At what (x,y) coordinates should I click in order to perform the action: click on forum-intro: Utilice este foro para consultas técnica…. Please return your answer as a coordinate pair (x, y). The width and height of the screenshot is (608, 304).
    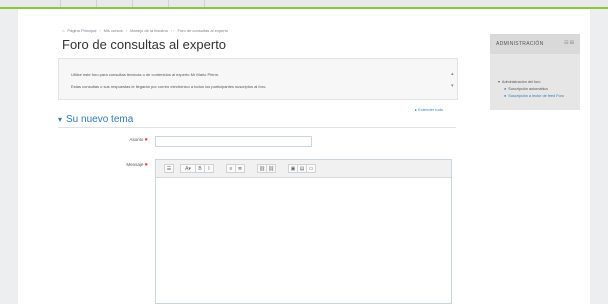
    Looking at the image, I should click on (258, 79).